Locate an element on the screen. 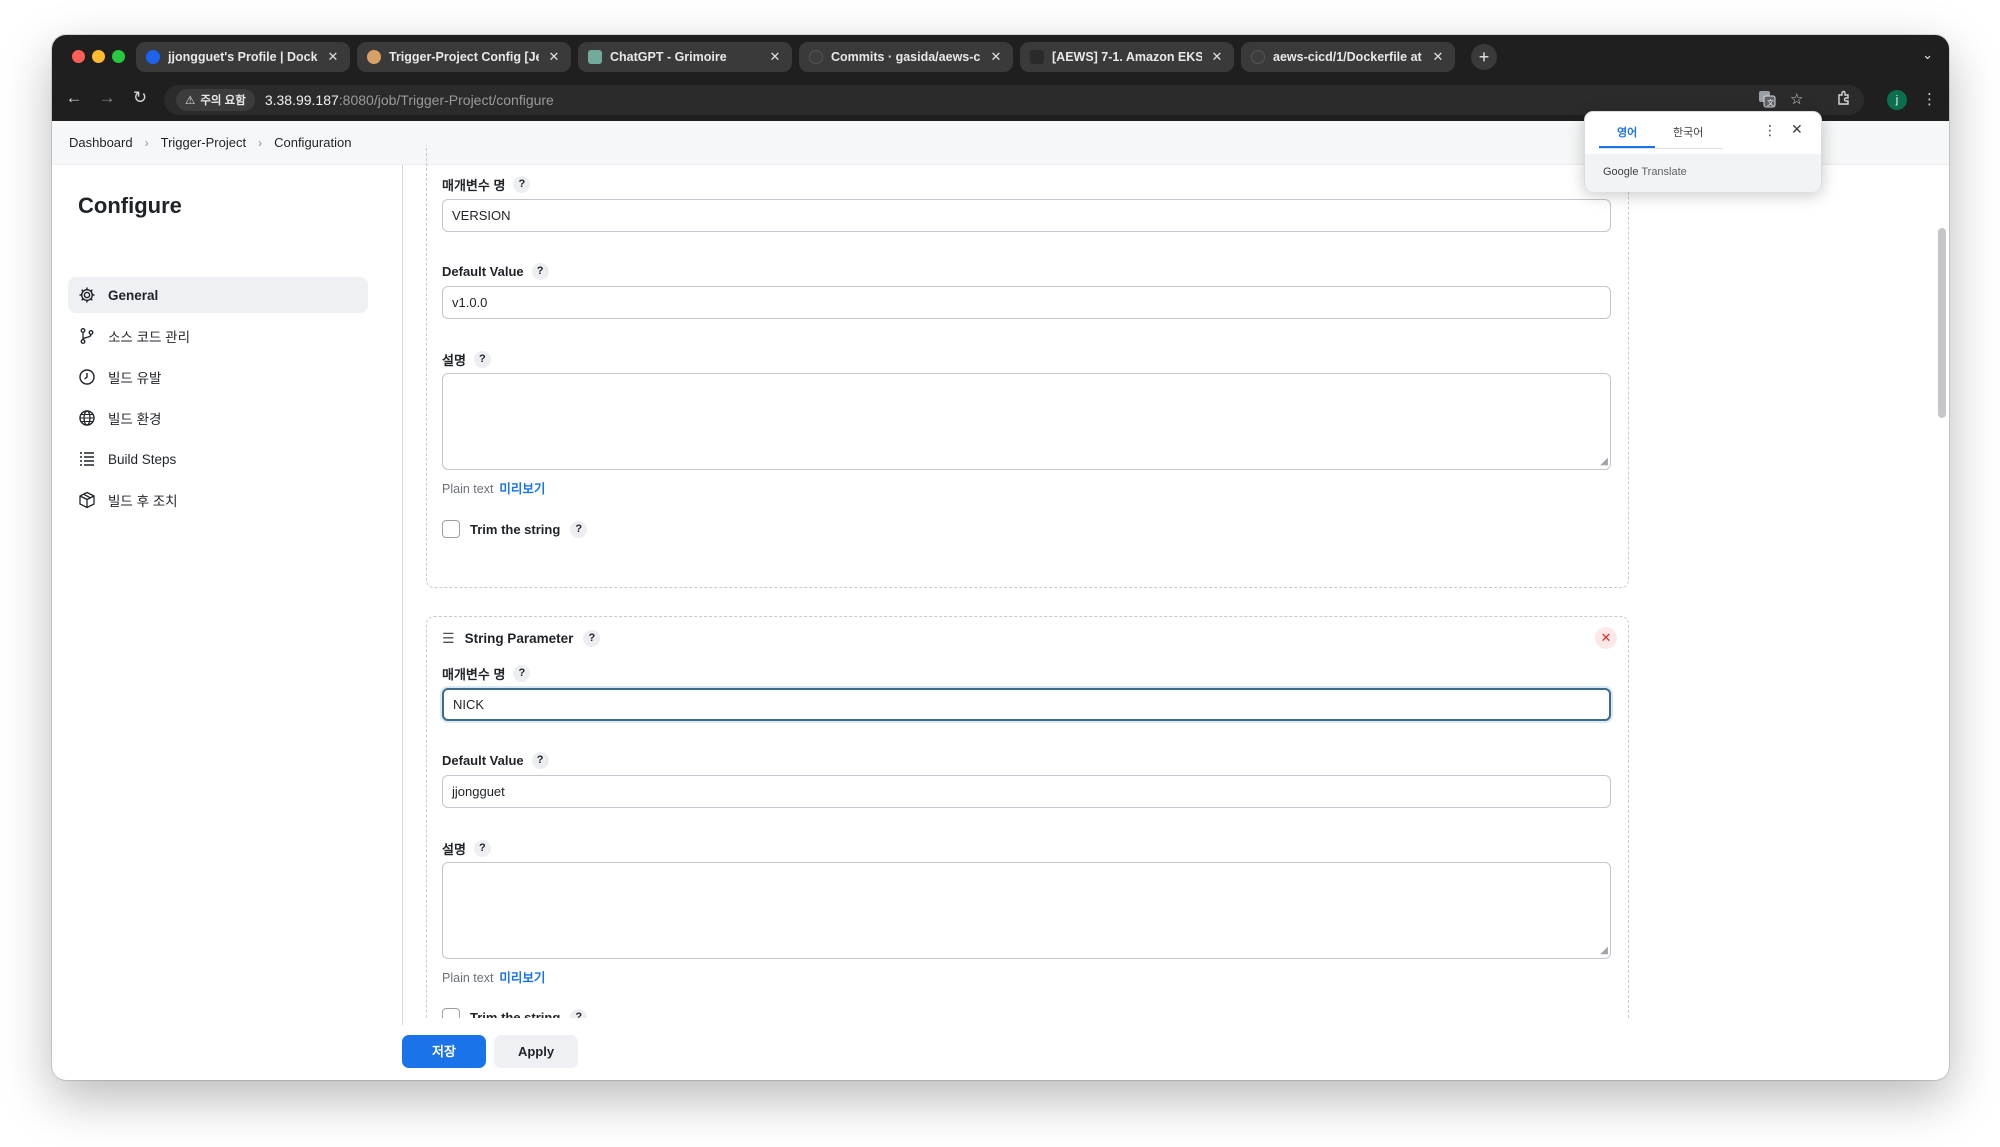 The height and width of the screenshot is (1147, 2000). default-value-input: jjongguet is located at coordinates (1026, 791).